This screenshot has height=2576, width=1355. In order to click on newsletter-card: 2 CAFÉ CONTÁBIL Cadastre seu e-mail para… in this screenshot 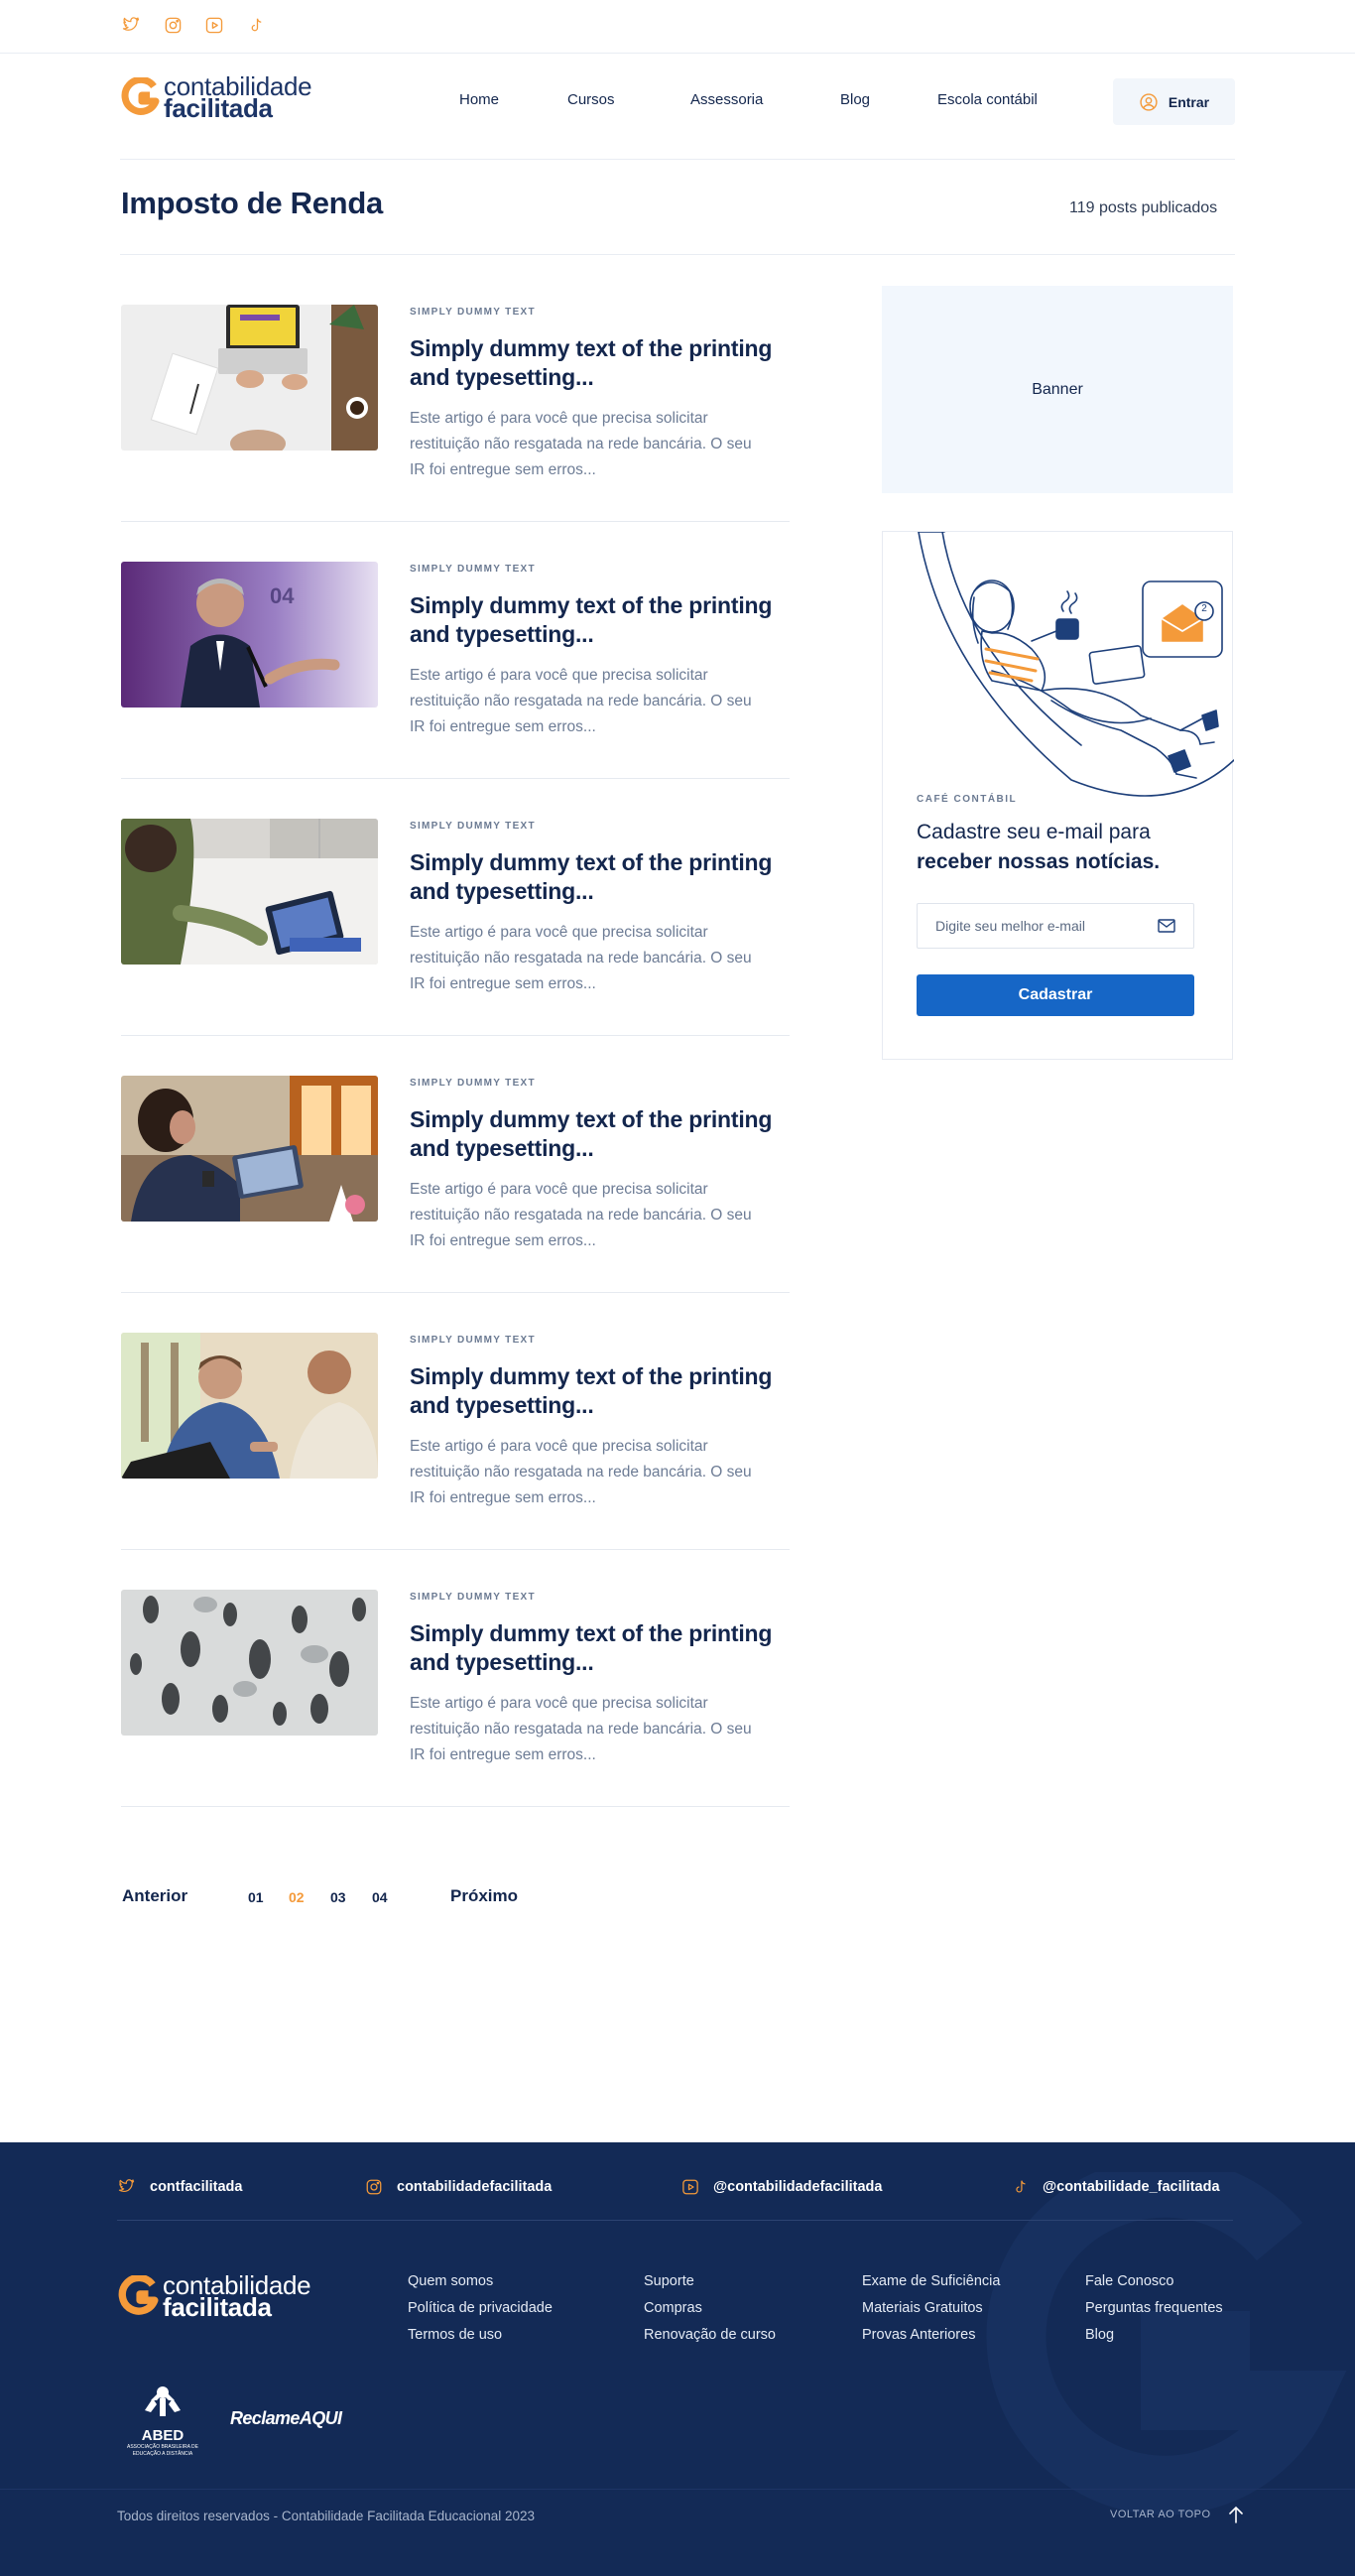, I will do `click(1058, 796)`.